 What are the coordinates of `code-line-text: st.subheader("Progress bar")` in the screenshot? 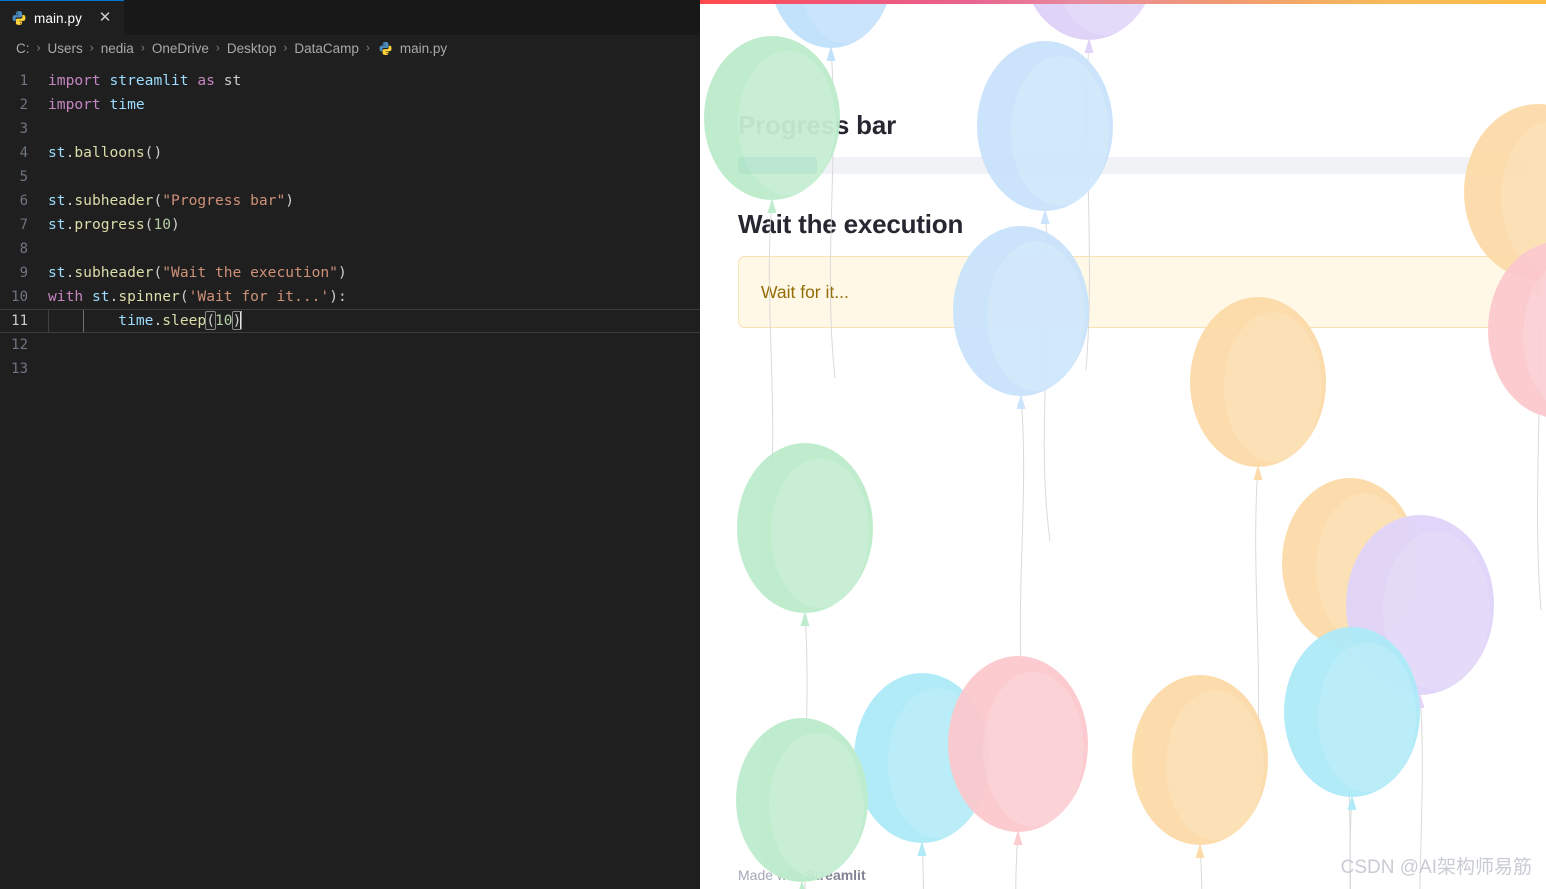 It's located at (374, 201).